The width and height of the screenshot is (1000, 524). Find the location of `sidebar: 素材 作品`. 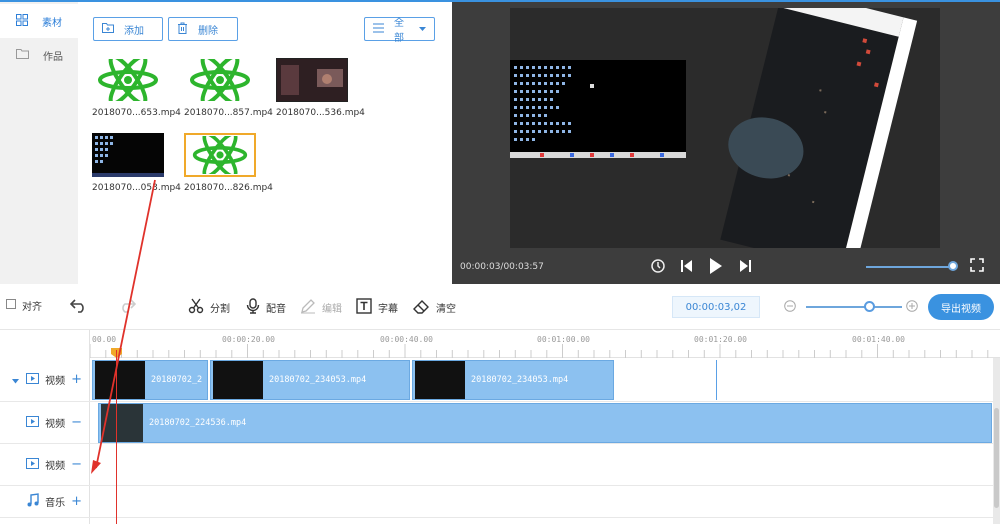

sidebar: 素材 作品 is located at coordinates (39, 142).